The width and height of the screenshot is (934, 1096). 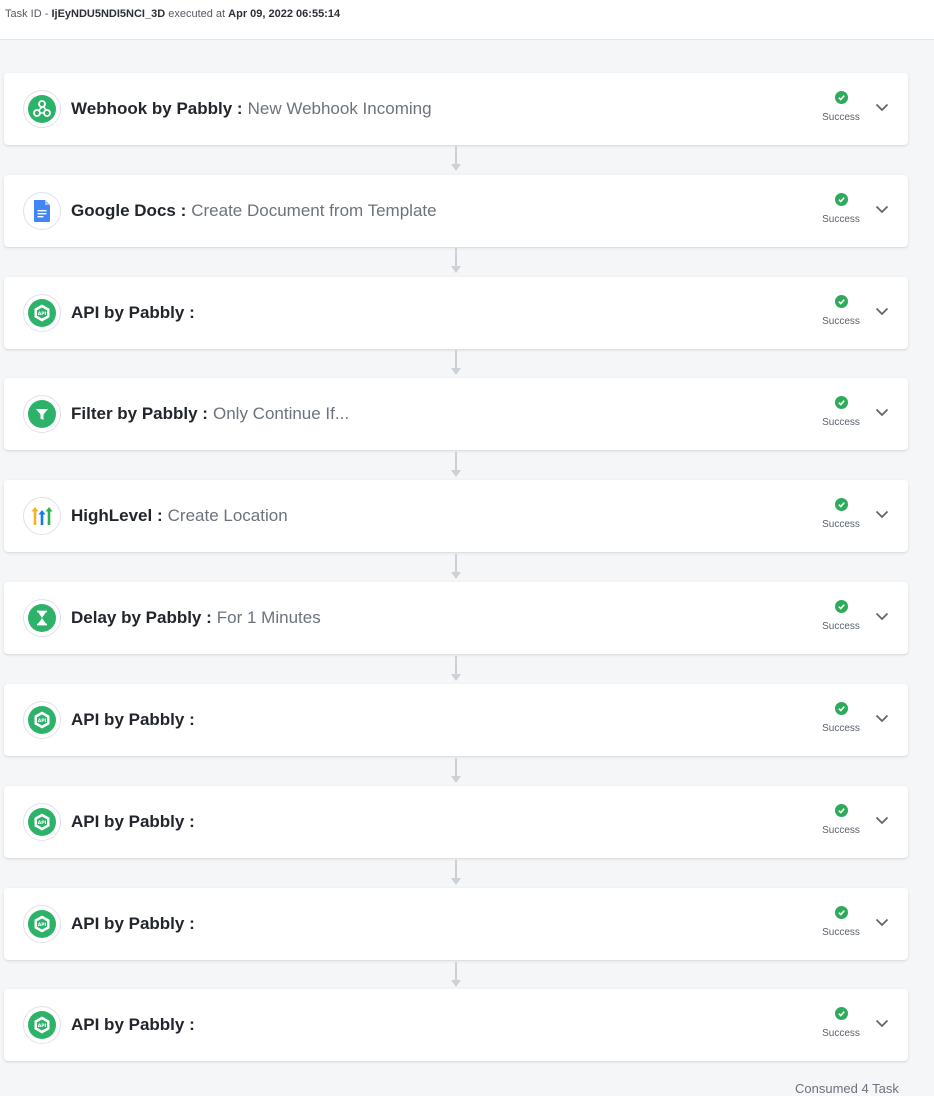 What do you see at coordinates (42, 414) in the screenshot?
I see `filter-icon` at bounding box center [42, 414].